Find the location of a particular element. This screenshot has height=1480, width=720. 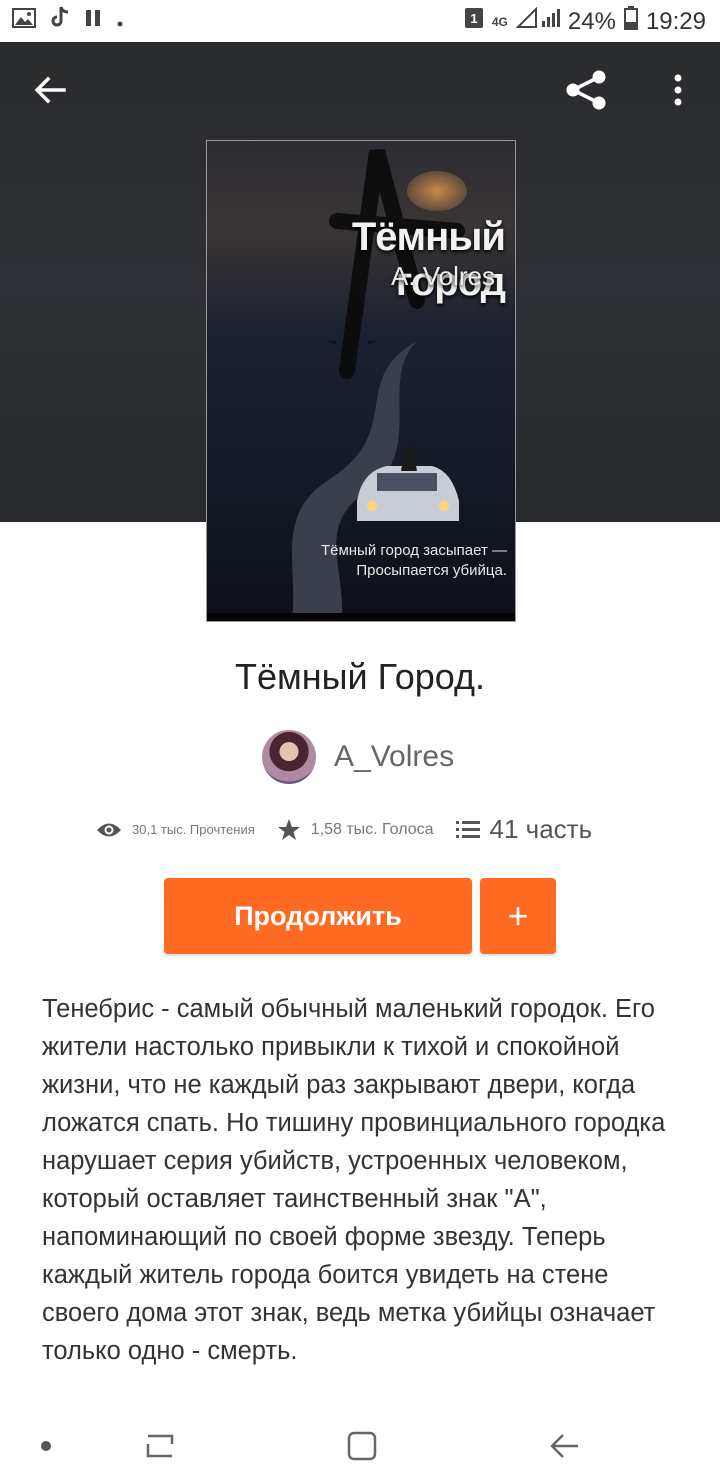

share-icon is located at coordinates (586, 92).